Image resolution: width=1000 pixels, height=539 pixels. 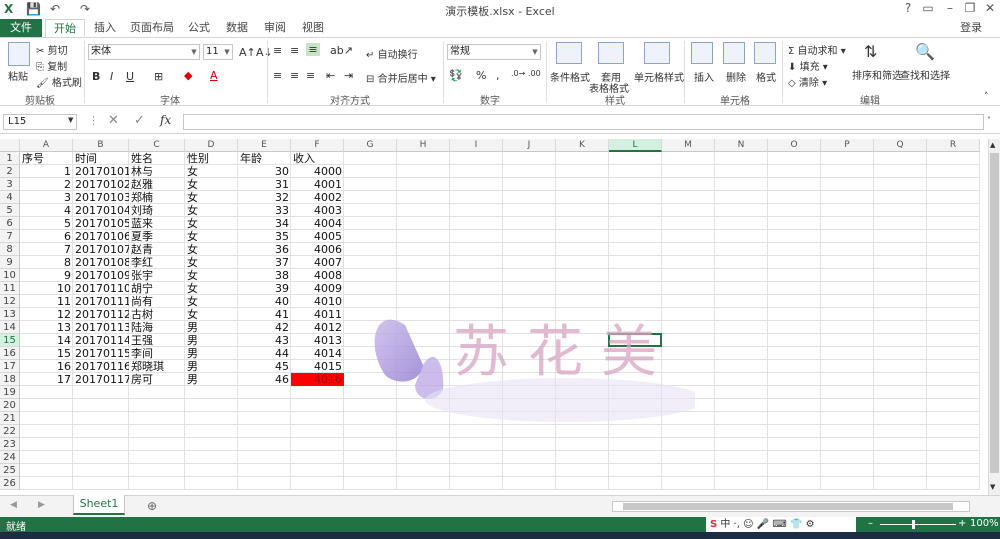 What do you see at coordinates (10, 171) in the screenshot?
I see `row-header: 2` at bounding box center [10, 171].